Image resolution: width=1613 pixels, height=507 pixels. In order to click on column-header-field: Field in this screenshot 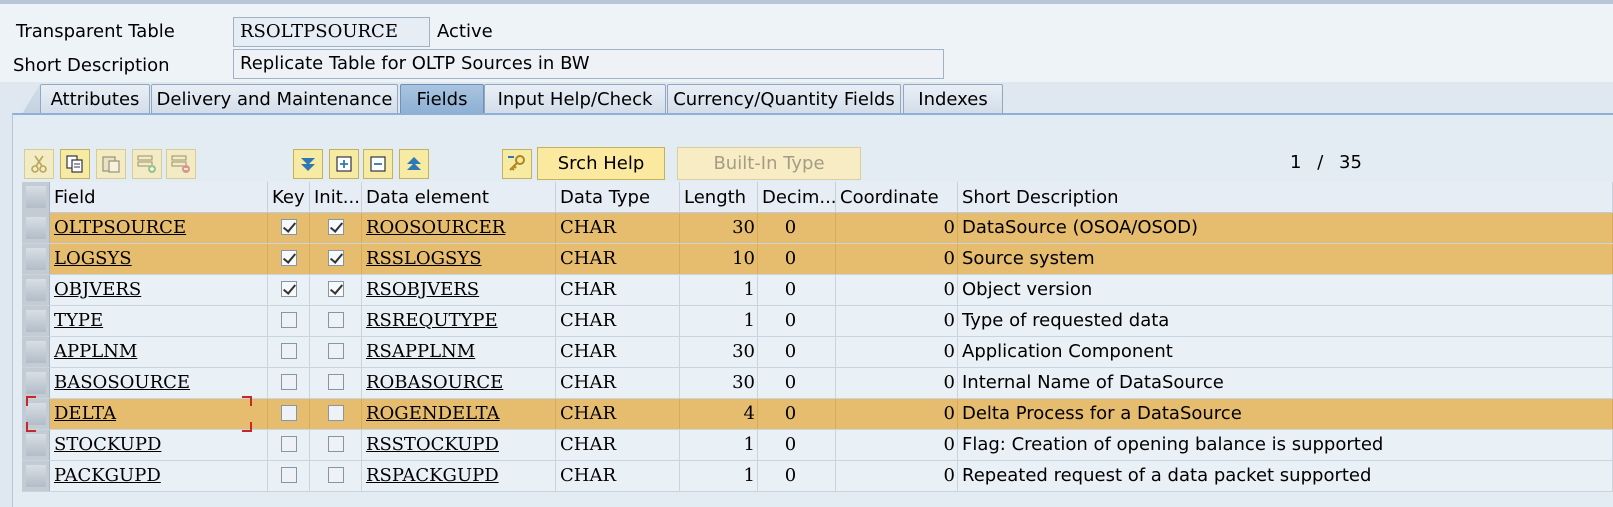, I will do `click(159, 197)`.